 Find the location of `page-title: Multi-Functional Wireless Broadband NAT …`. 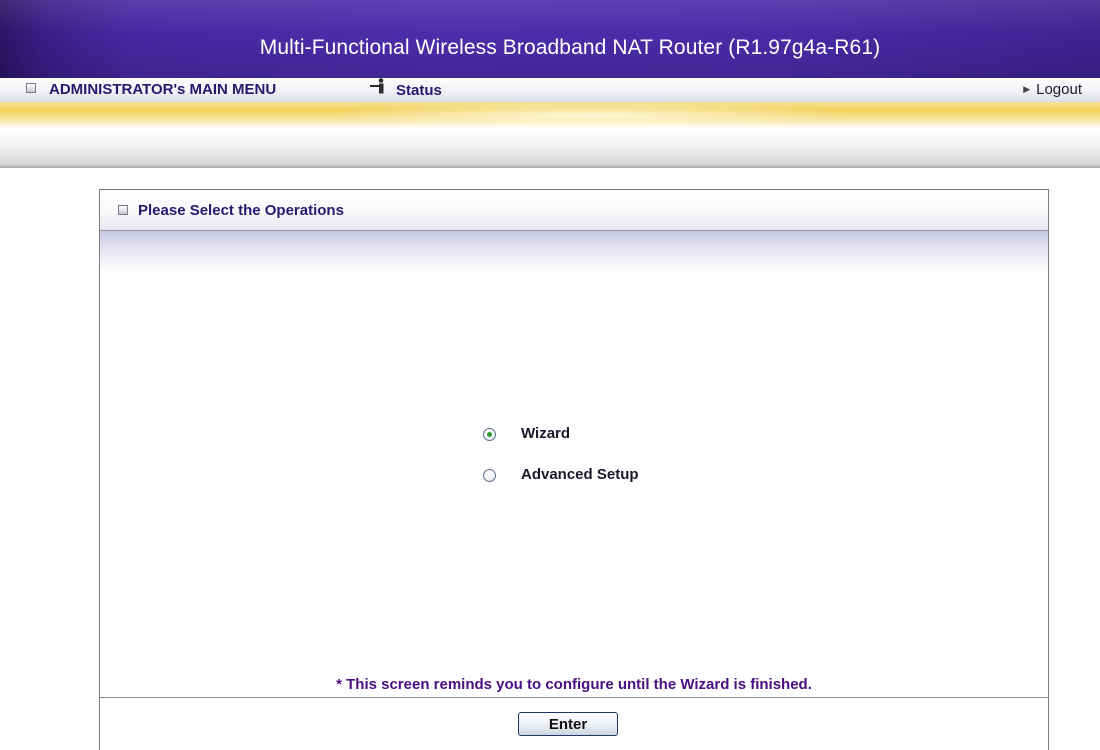

page-title: Multi-Functional Wireless Broadband NAT … is located at coordinates (570, 47).